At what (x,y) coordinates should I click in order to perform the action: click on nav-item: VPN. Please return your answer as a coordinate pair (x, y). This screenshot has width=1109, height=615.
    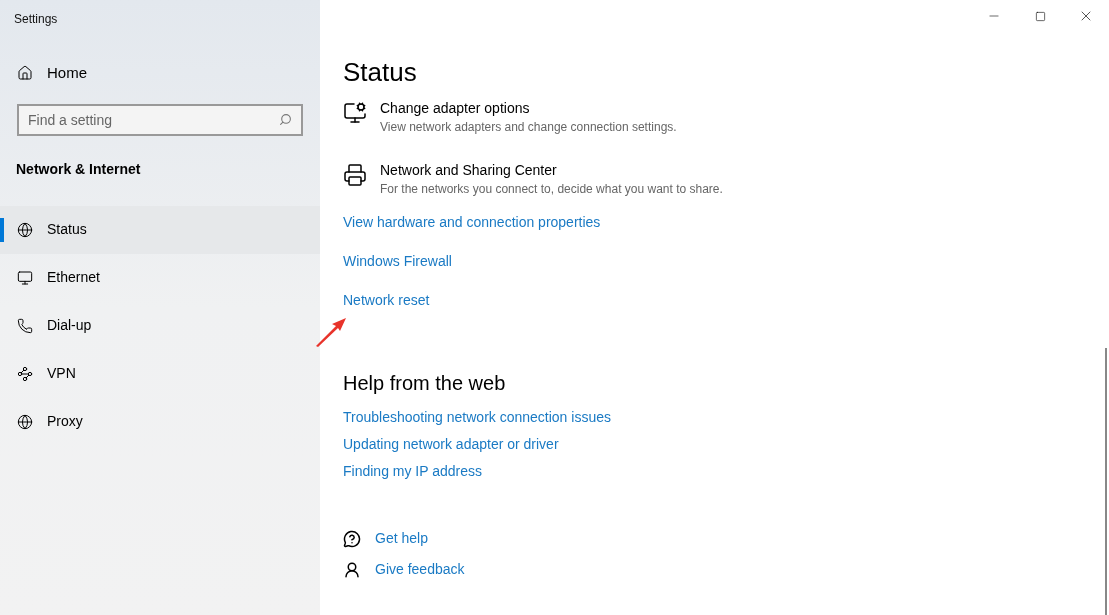
    Looking at the image, I should click on (160, 373).